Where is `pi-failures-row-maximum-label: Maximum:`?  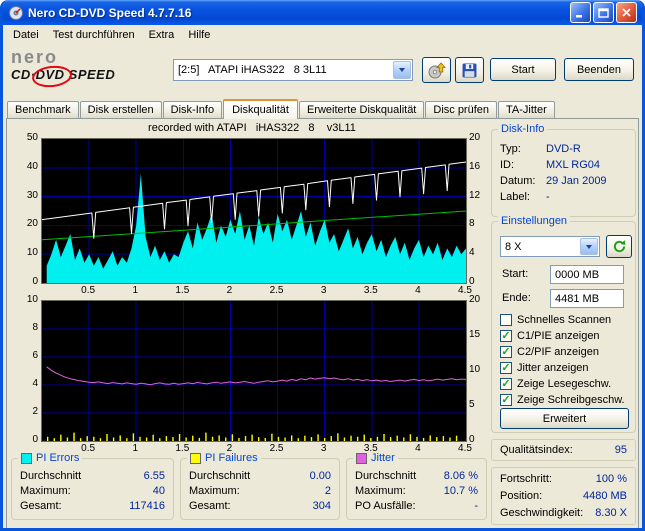
pi-failures-row-maximum-label: Maximum: is located at coordinates (214, 491).